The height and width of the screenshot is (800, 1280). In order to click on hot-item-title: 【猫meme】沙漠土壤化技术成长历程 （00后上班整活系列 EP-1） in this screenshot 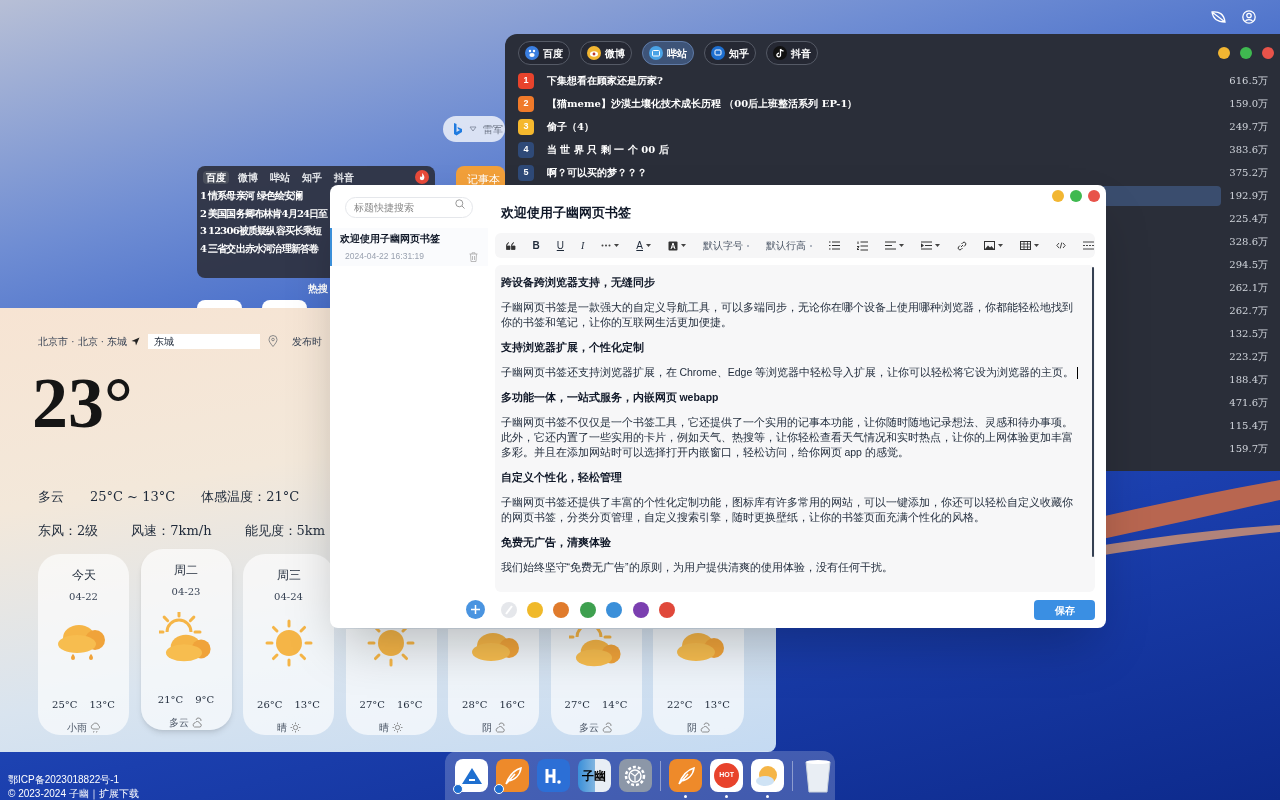, I will do `click(702, 103)`.